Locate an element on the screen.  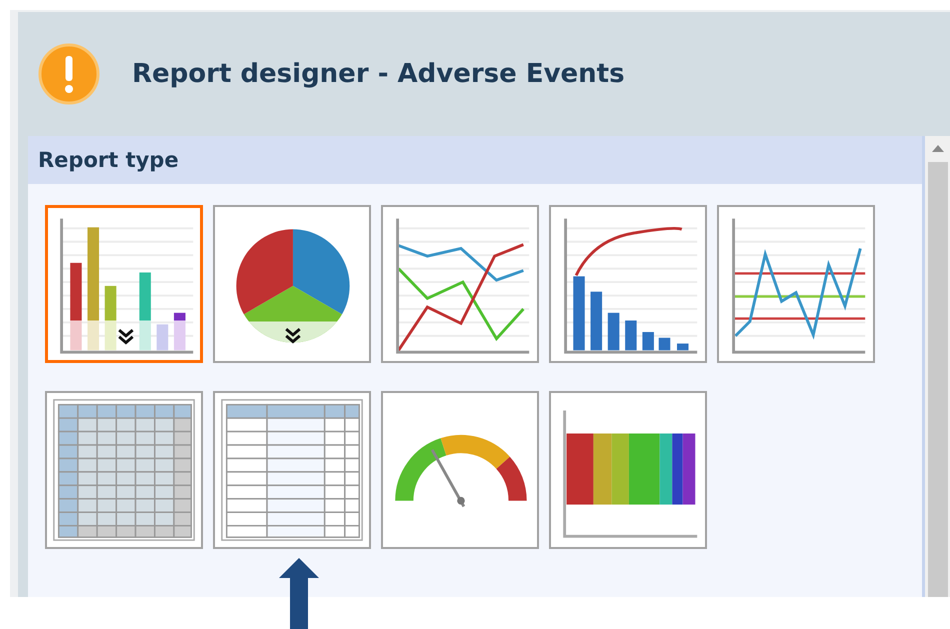
scroll-thumb is located at coordinates (938, 379).